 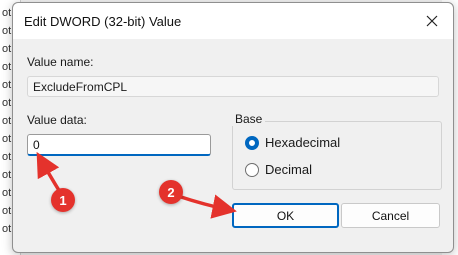 I want to click on value-data-input, so click(x=119, y=145).